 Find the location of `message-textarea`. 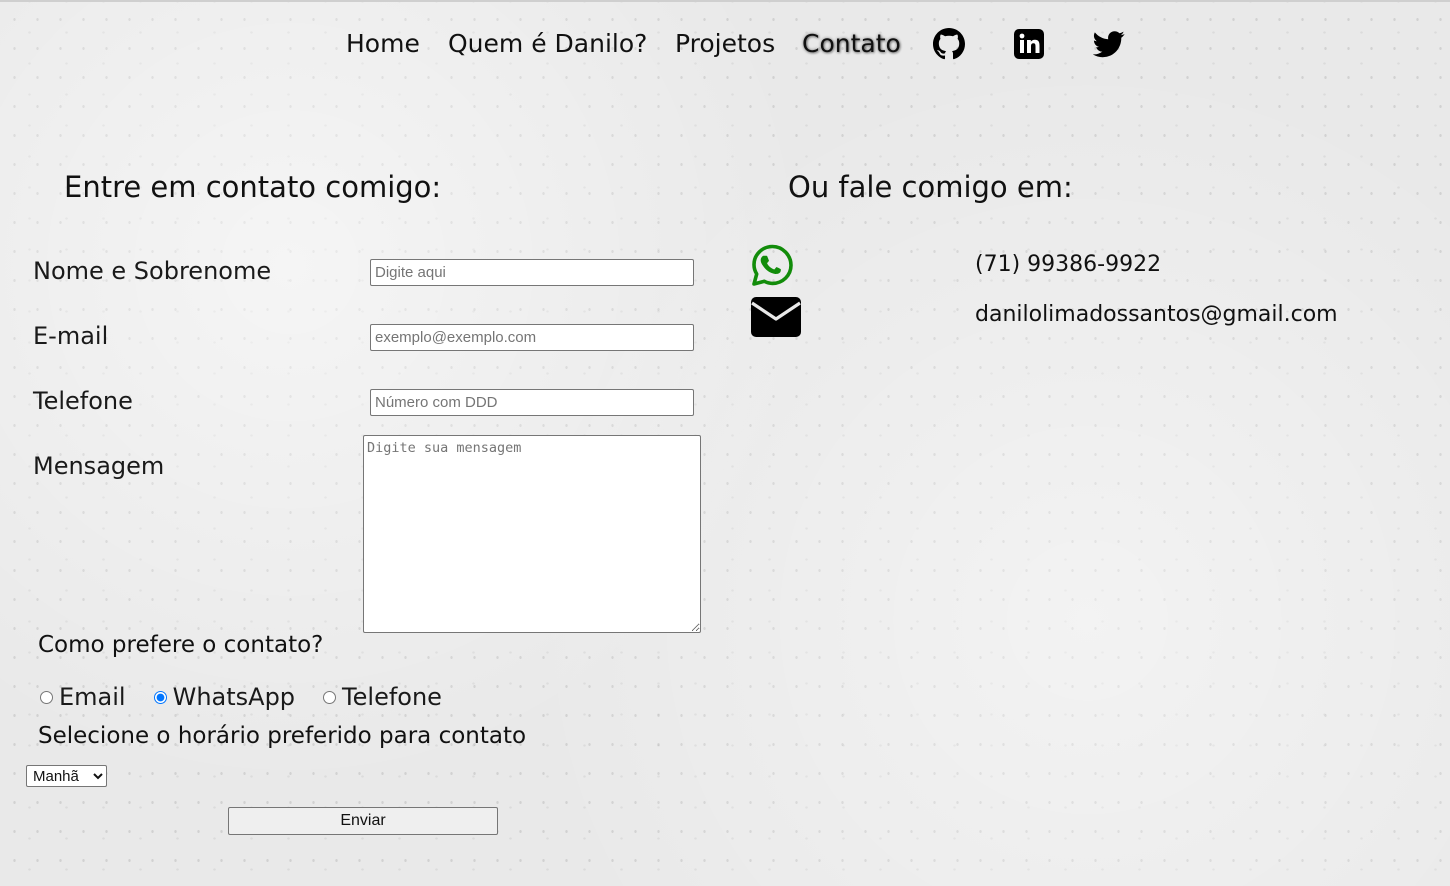

message-textarea is located at coordinates (532, 534).